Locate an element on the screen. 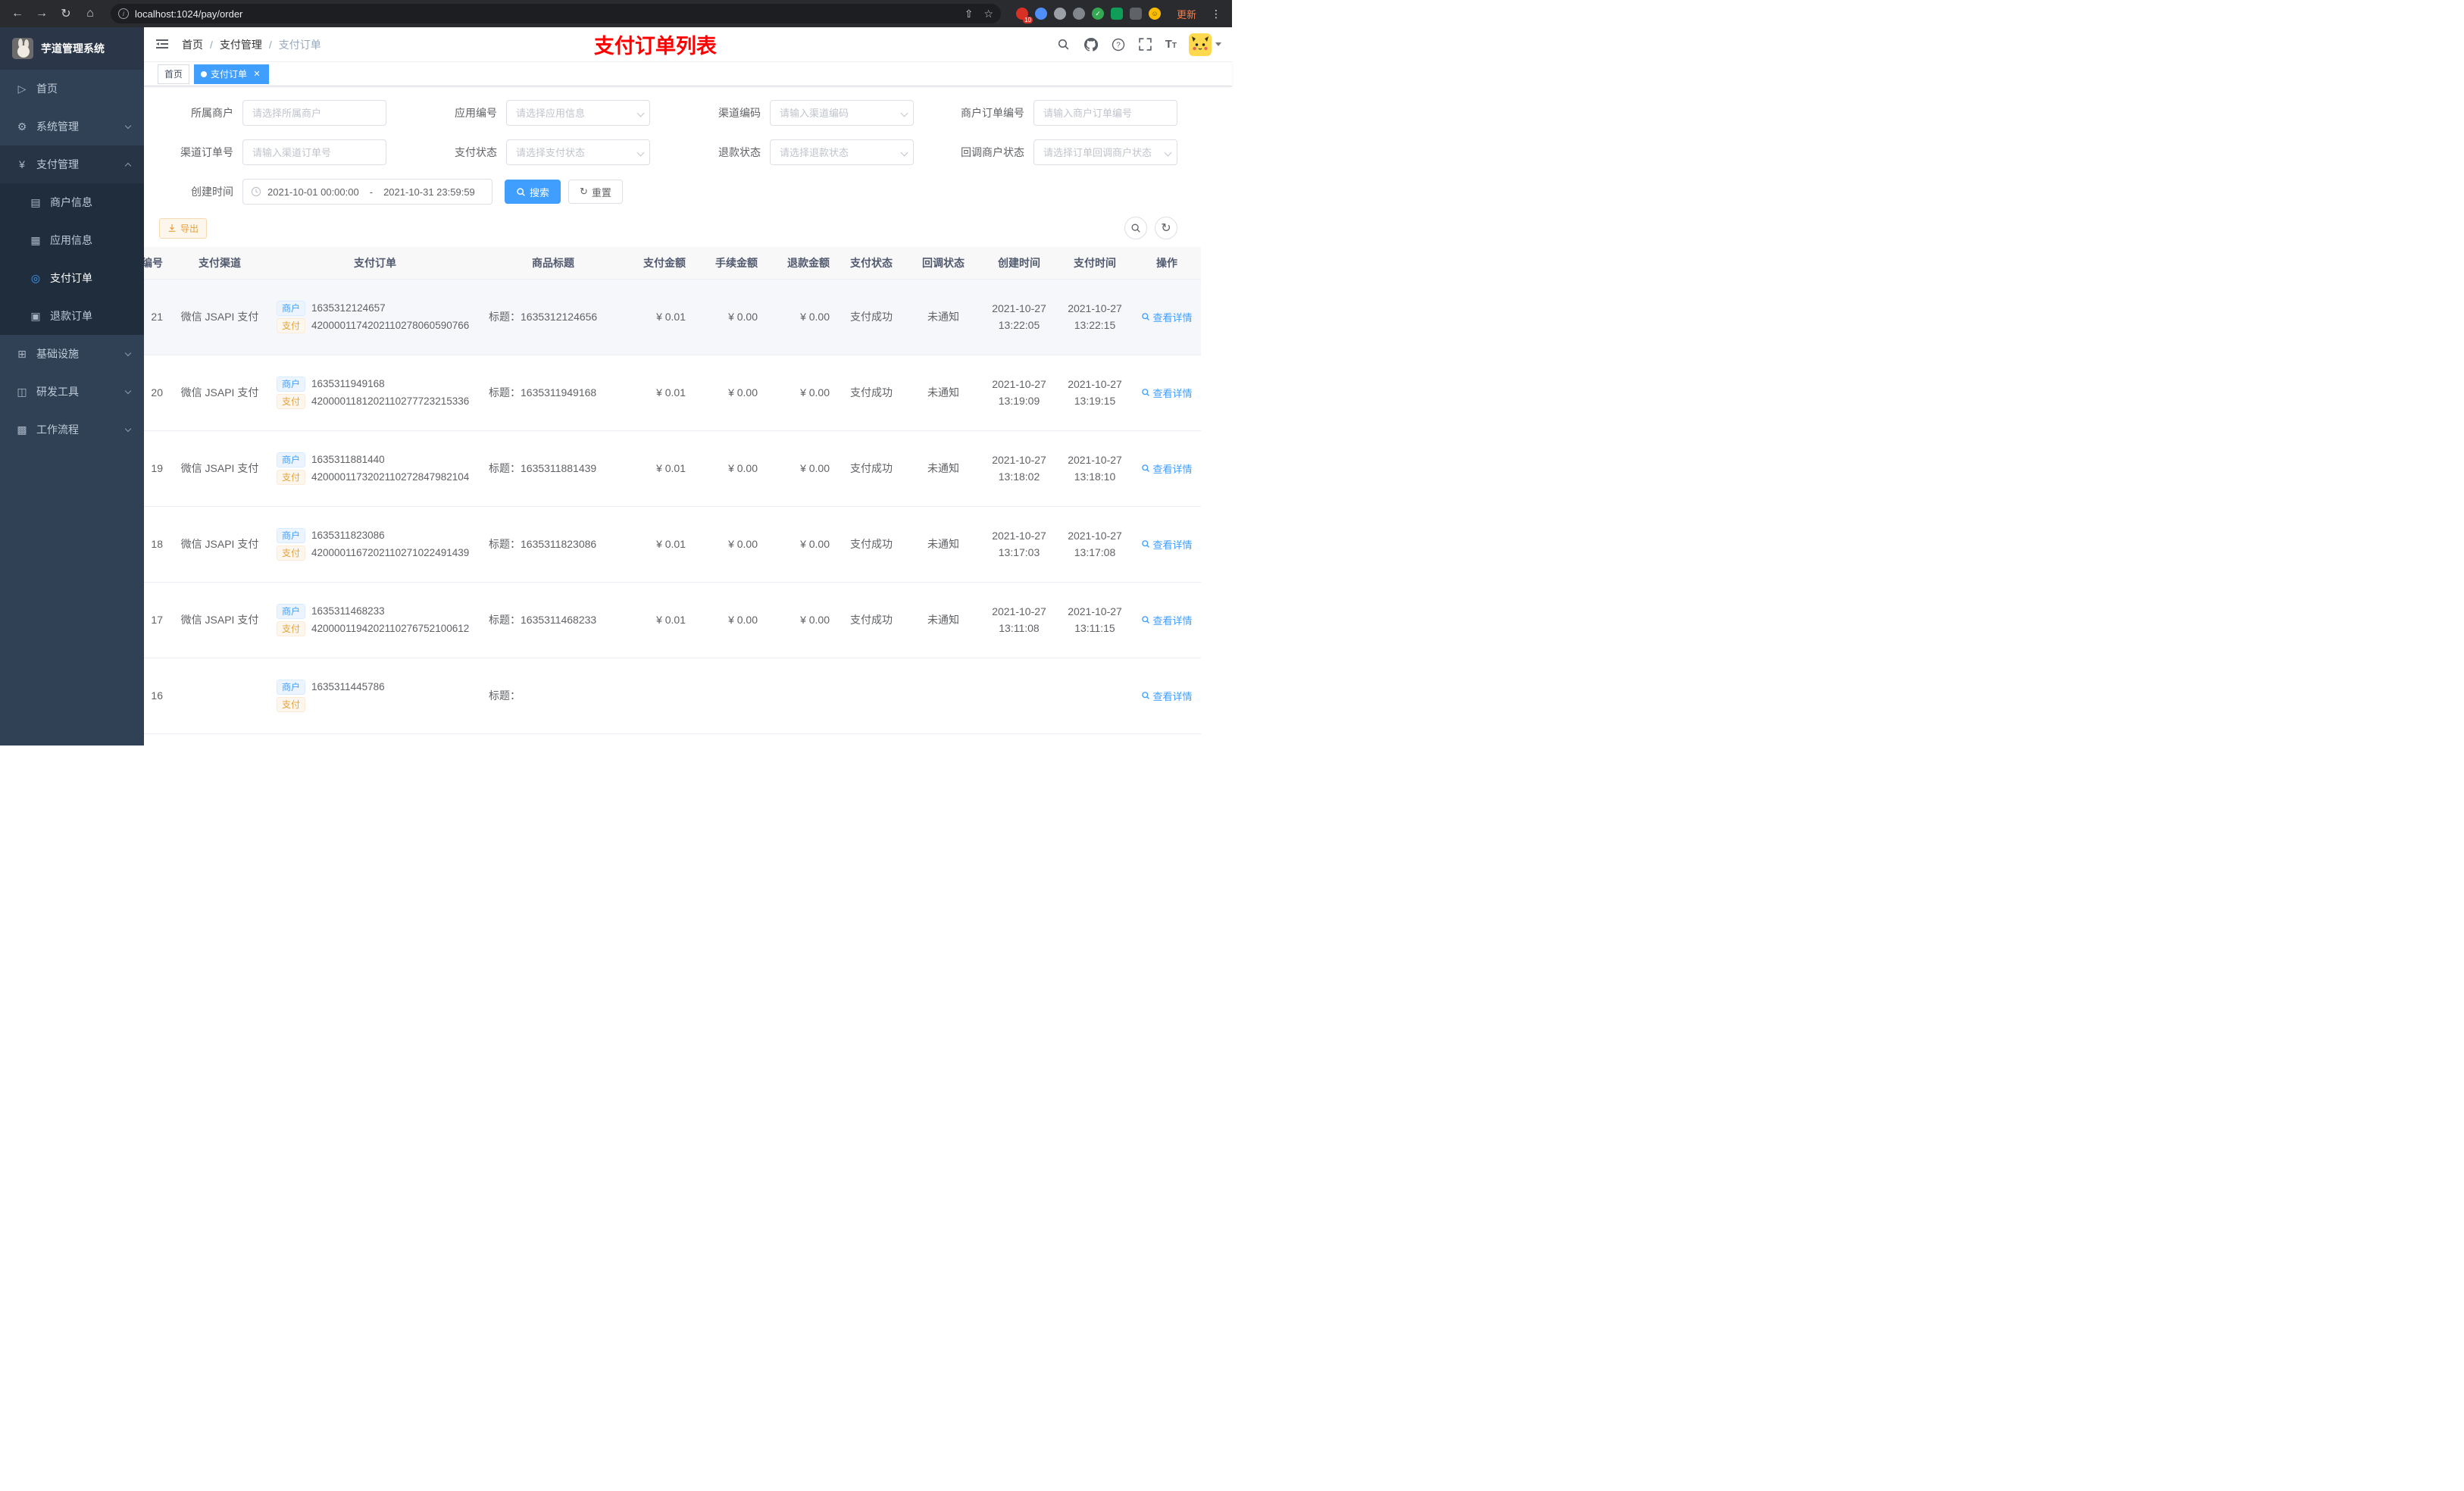 This screenshot has width=2464, height=1491. font-size-icon: TT is located at coordinates (1171, 44).